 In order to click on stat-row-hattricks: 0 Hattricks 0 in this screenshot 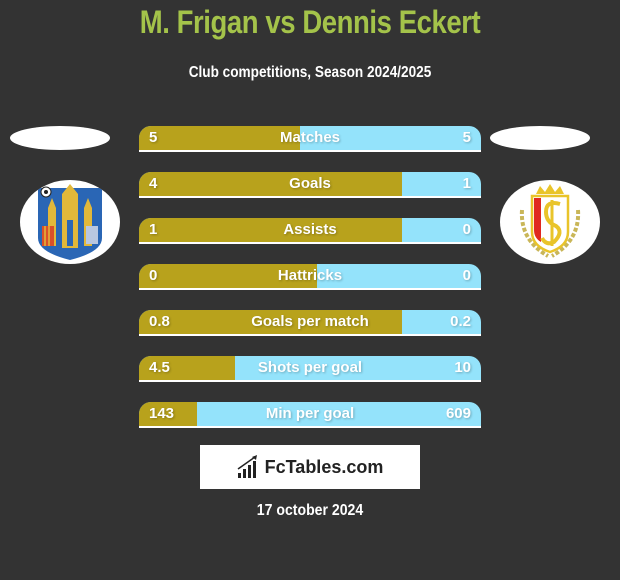, I will do `click(310, 277)`.